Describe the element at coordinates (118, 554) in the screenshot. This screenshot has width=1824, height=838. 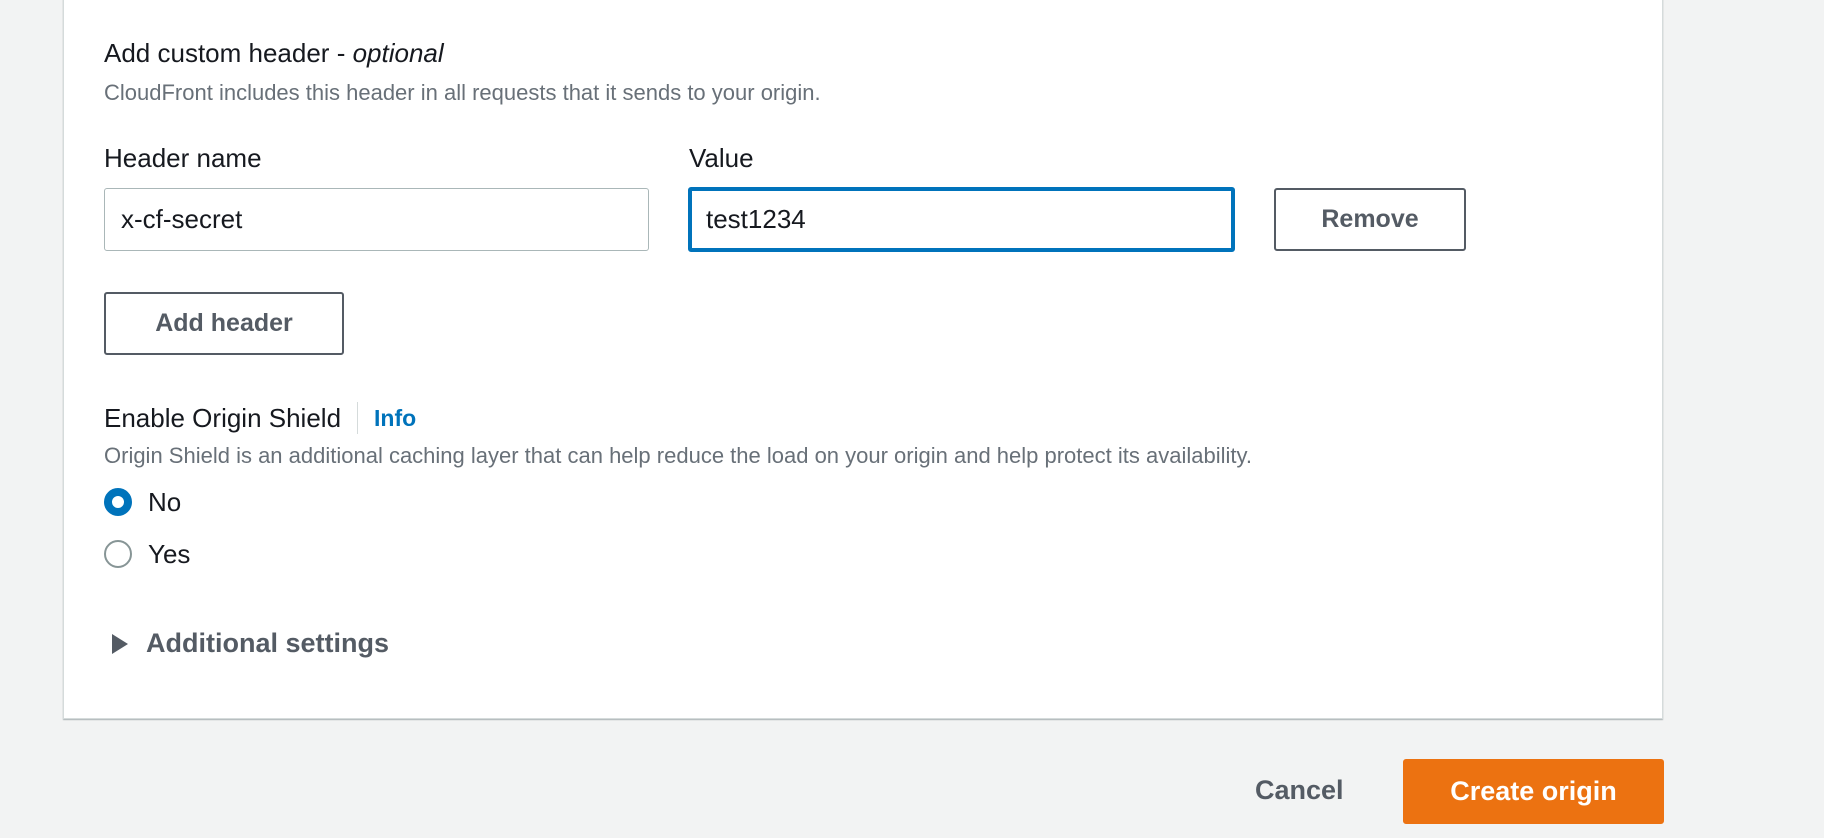
I see `radio-yes` at that location.